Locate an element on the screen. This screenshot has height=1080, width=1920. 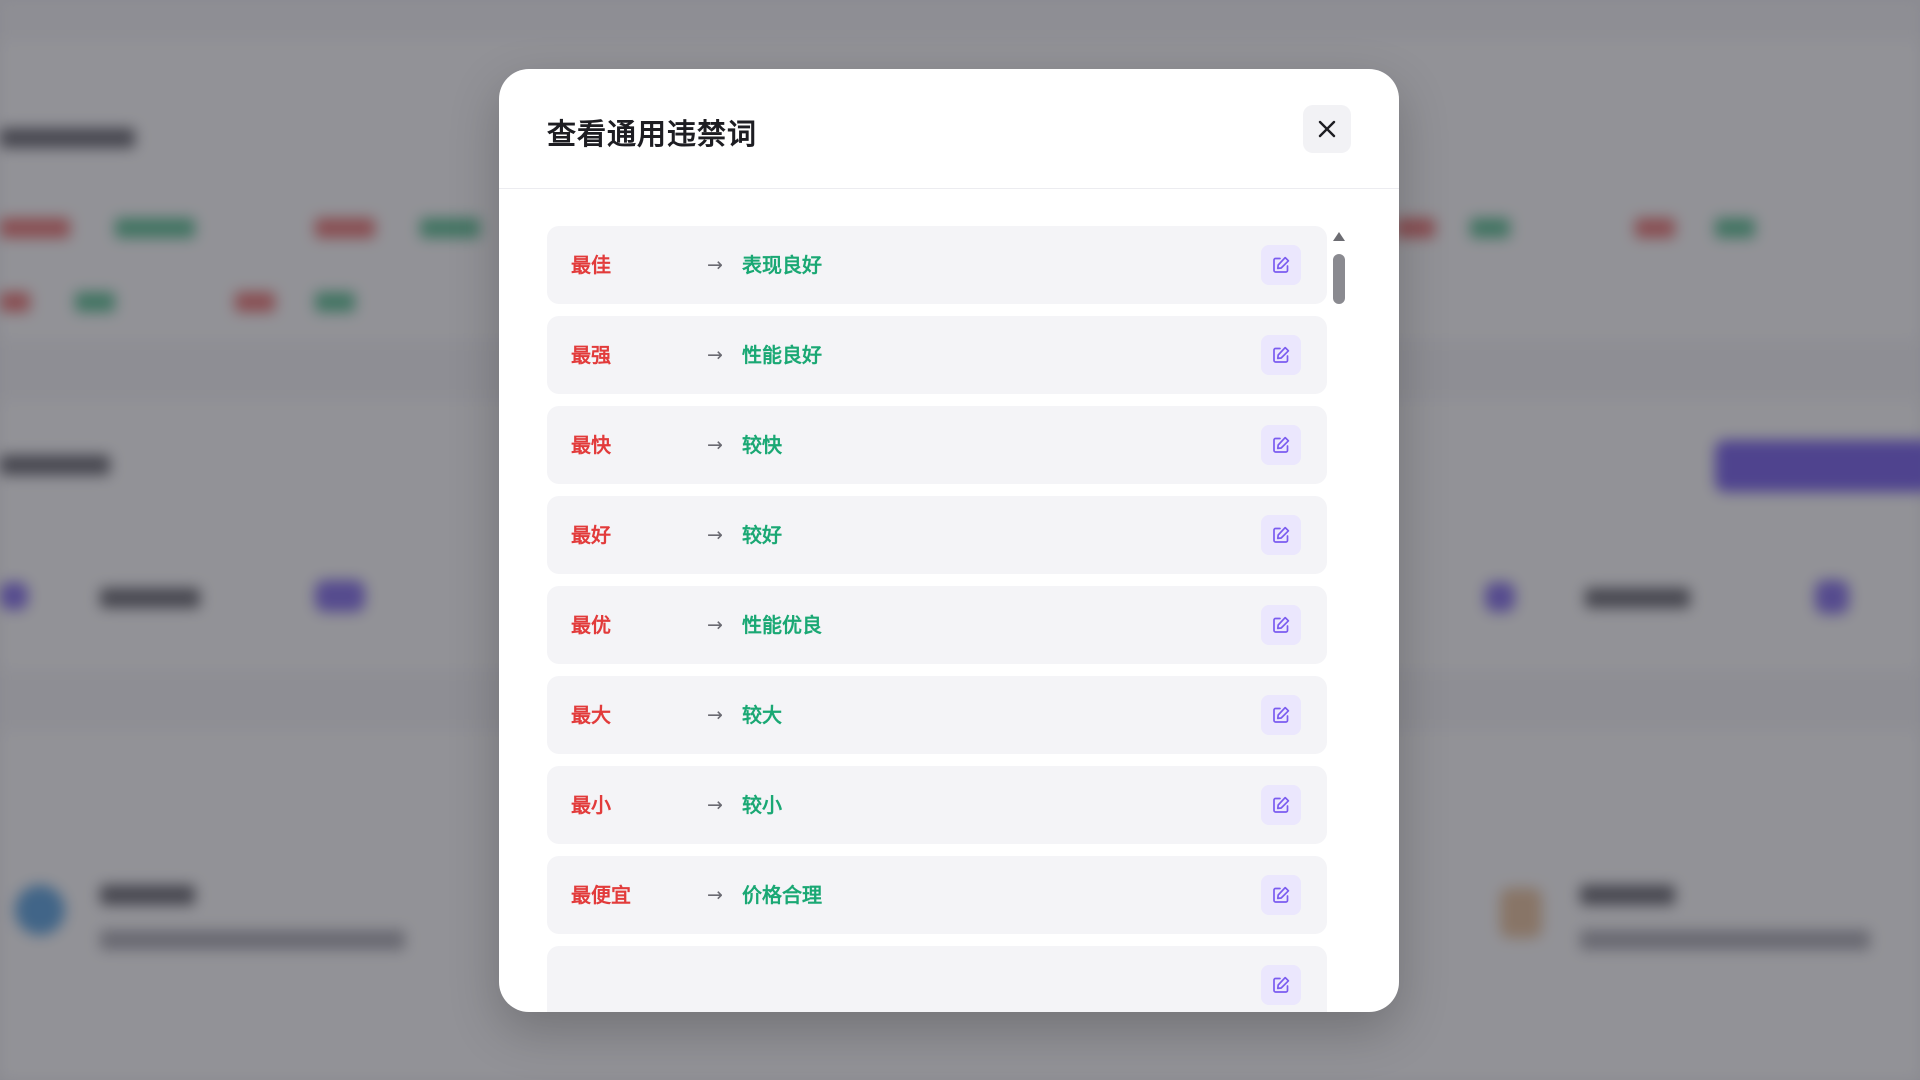
forbidden-word: 最强 is located at coordinates (591, 355).